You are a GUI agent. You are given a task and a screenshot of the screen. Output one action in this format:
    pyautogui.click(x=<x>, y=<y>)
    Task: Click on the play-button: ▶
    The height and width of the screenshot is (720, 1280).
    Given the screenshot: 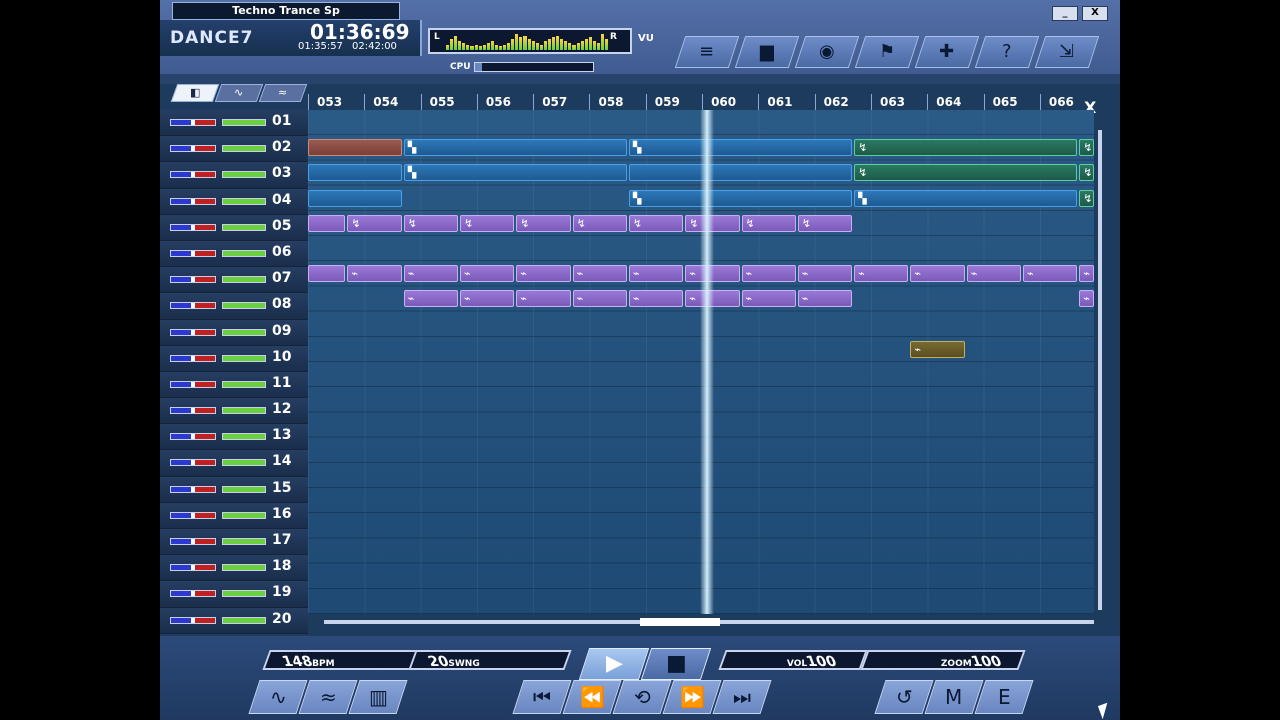 What is the action you would take?
    pyautogui.click(x=614, y=664)
    